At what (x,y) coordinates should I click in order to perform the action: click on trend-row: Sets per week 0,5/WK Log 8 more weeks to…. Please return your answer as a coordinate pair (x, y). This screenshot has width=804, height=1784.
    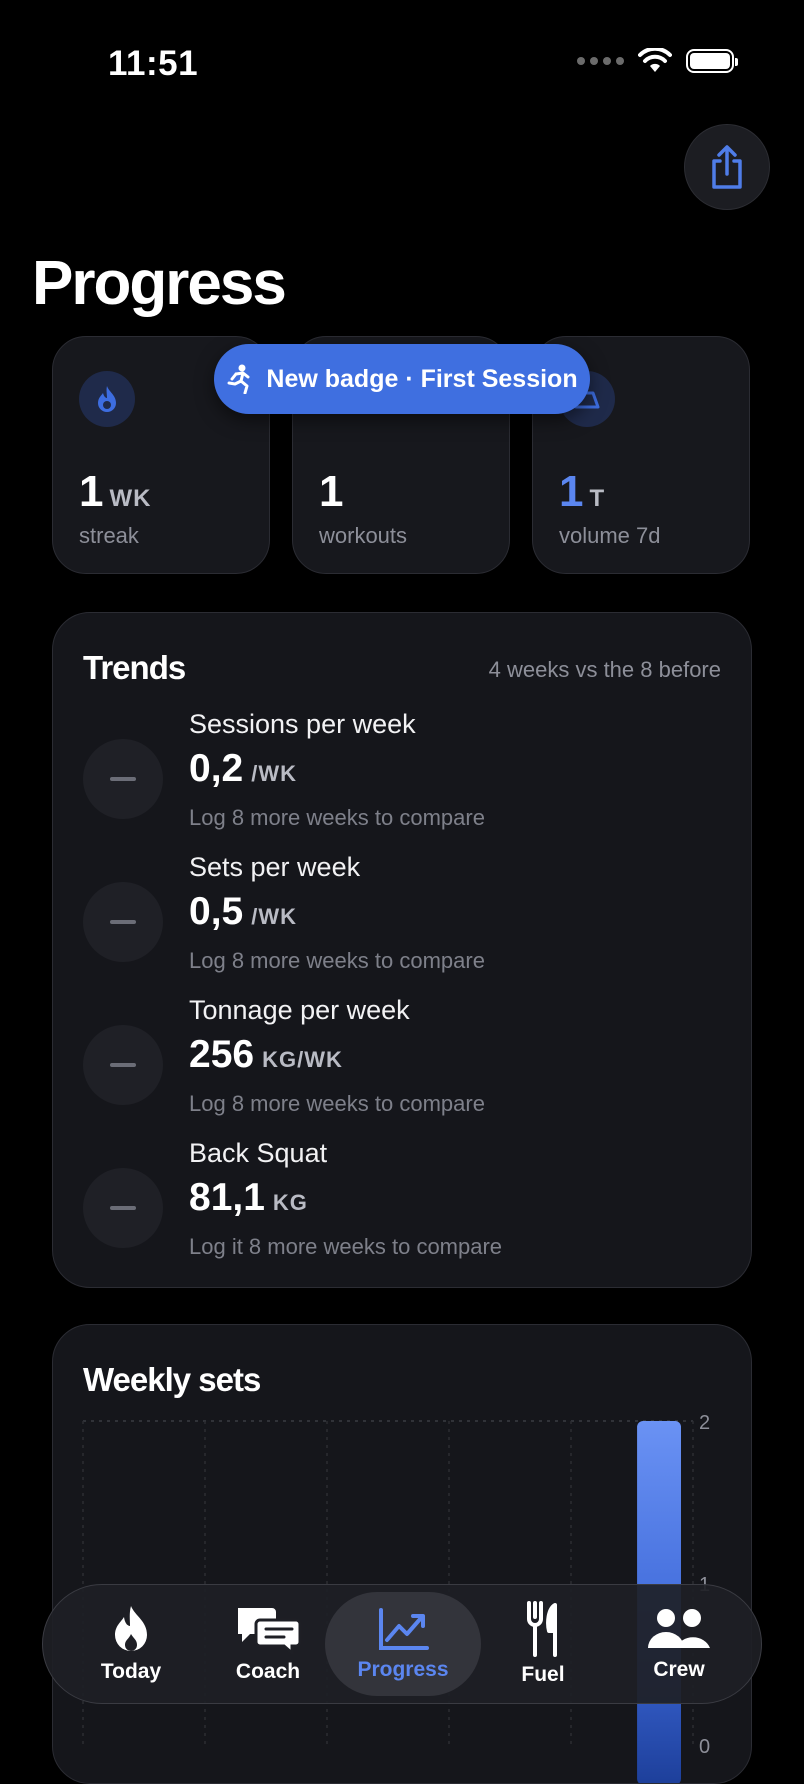
    Looking at the image, I should click on (403, 916).